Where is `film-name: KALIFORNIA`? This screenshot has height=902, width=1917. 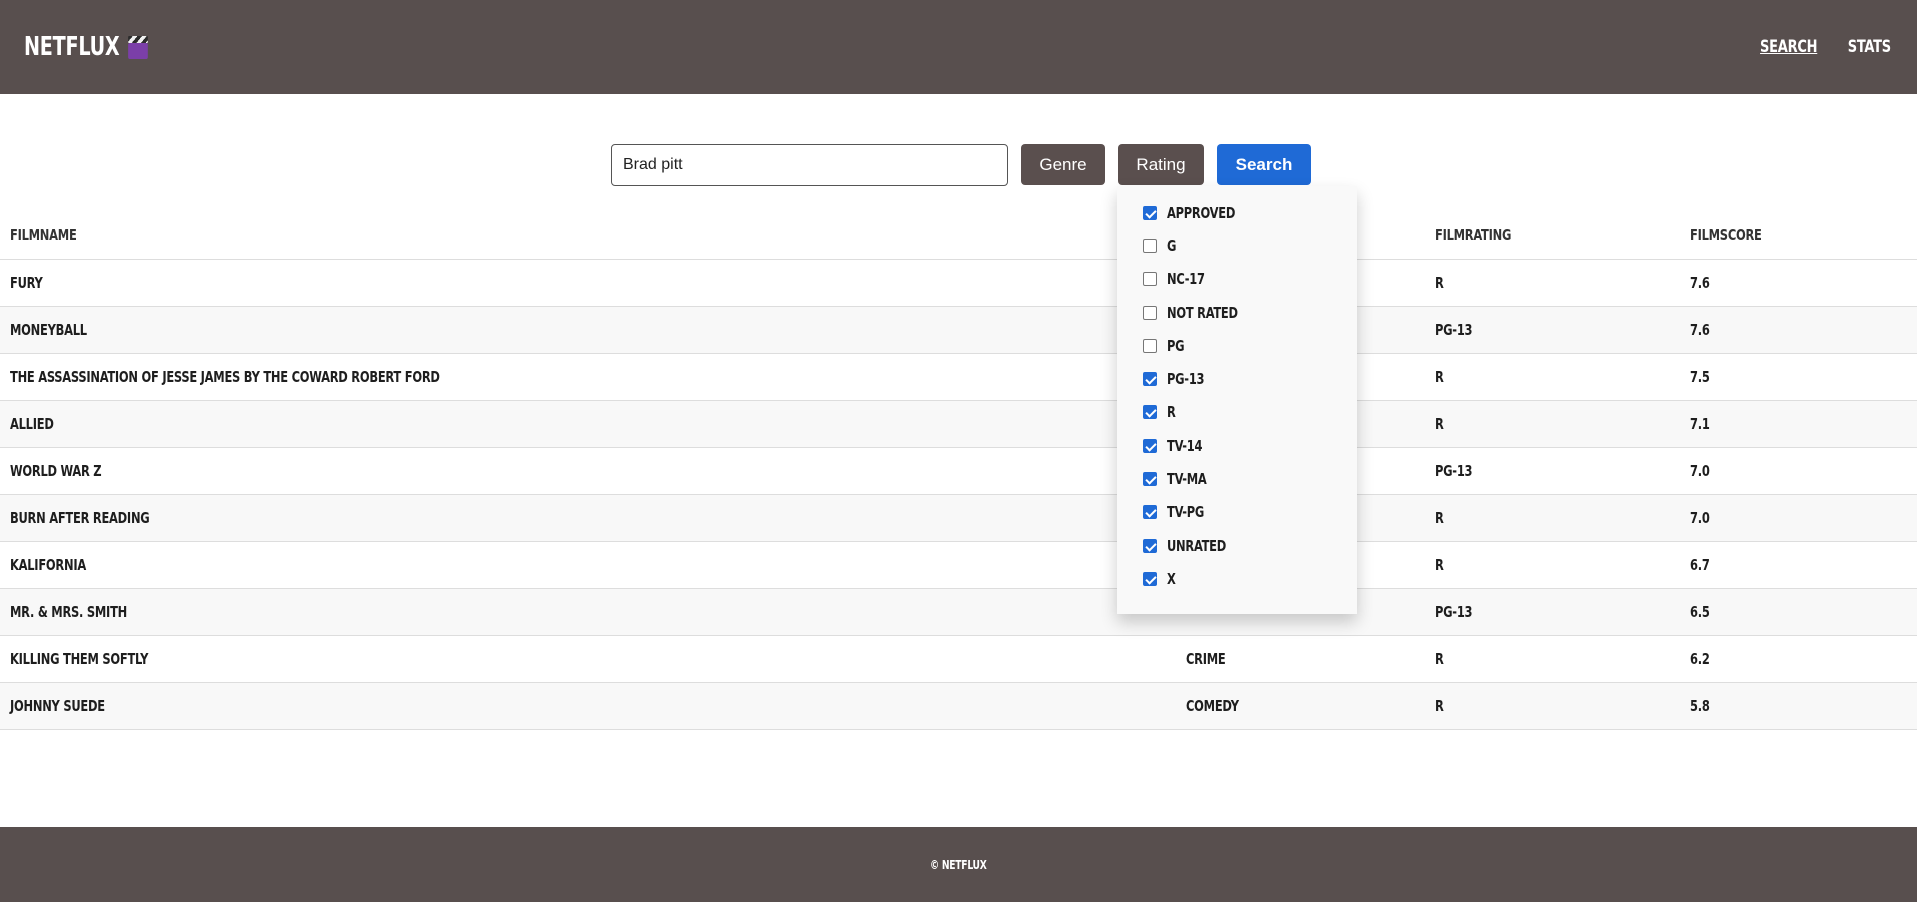 film-name: KALIFORNIA is located at coordinates (588, 565).